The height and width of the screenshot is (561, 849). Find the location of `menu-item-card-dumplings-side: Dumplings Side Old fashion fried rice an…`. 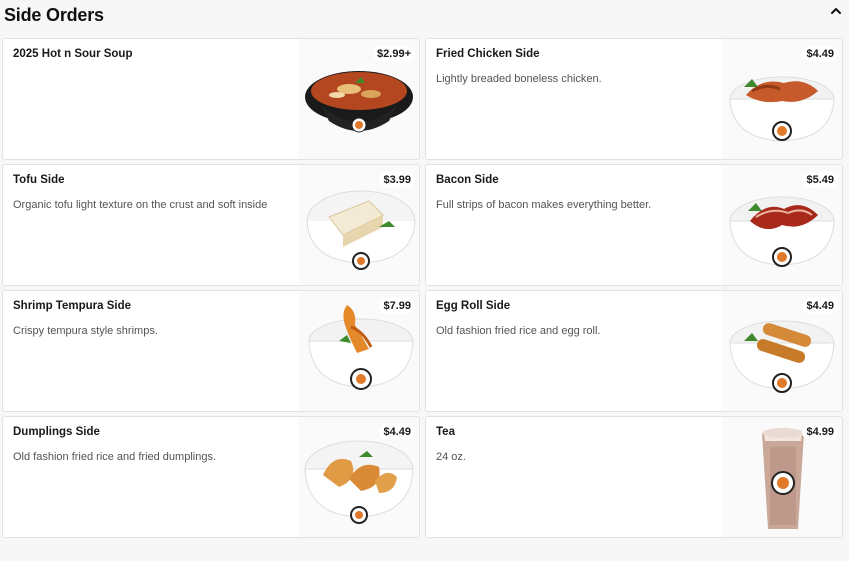

menu-item-card-dumplings-side: Dumplings Side Old fashion fried rice an… is located at coordinates (211, 477).